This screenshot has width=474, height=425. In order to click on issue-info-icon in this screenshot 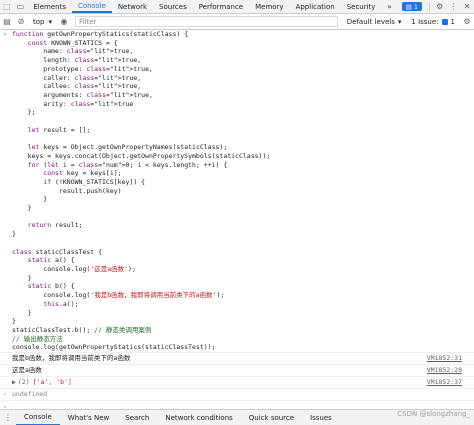, I will do `click(444, 21)`.